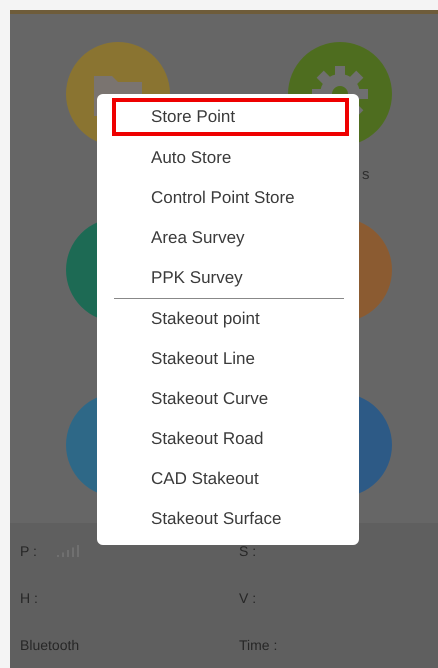 The image size is (438, 668). I want to click on status-label: P :, so click(28, 550).